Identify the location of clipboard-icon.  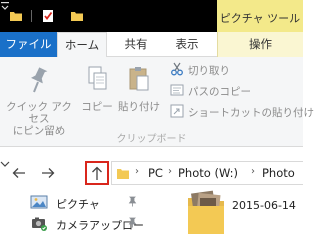
(139, 79).